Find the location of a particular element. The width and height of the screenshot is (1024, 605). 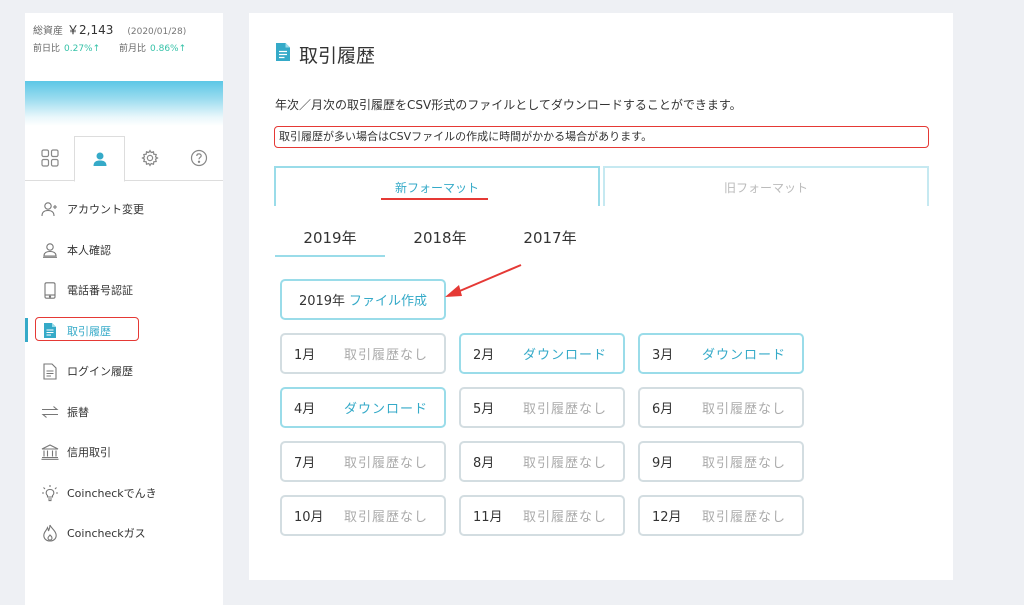

month-cell-10: 10月 取引履歴なし is located at coordinates (363, 515).